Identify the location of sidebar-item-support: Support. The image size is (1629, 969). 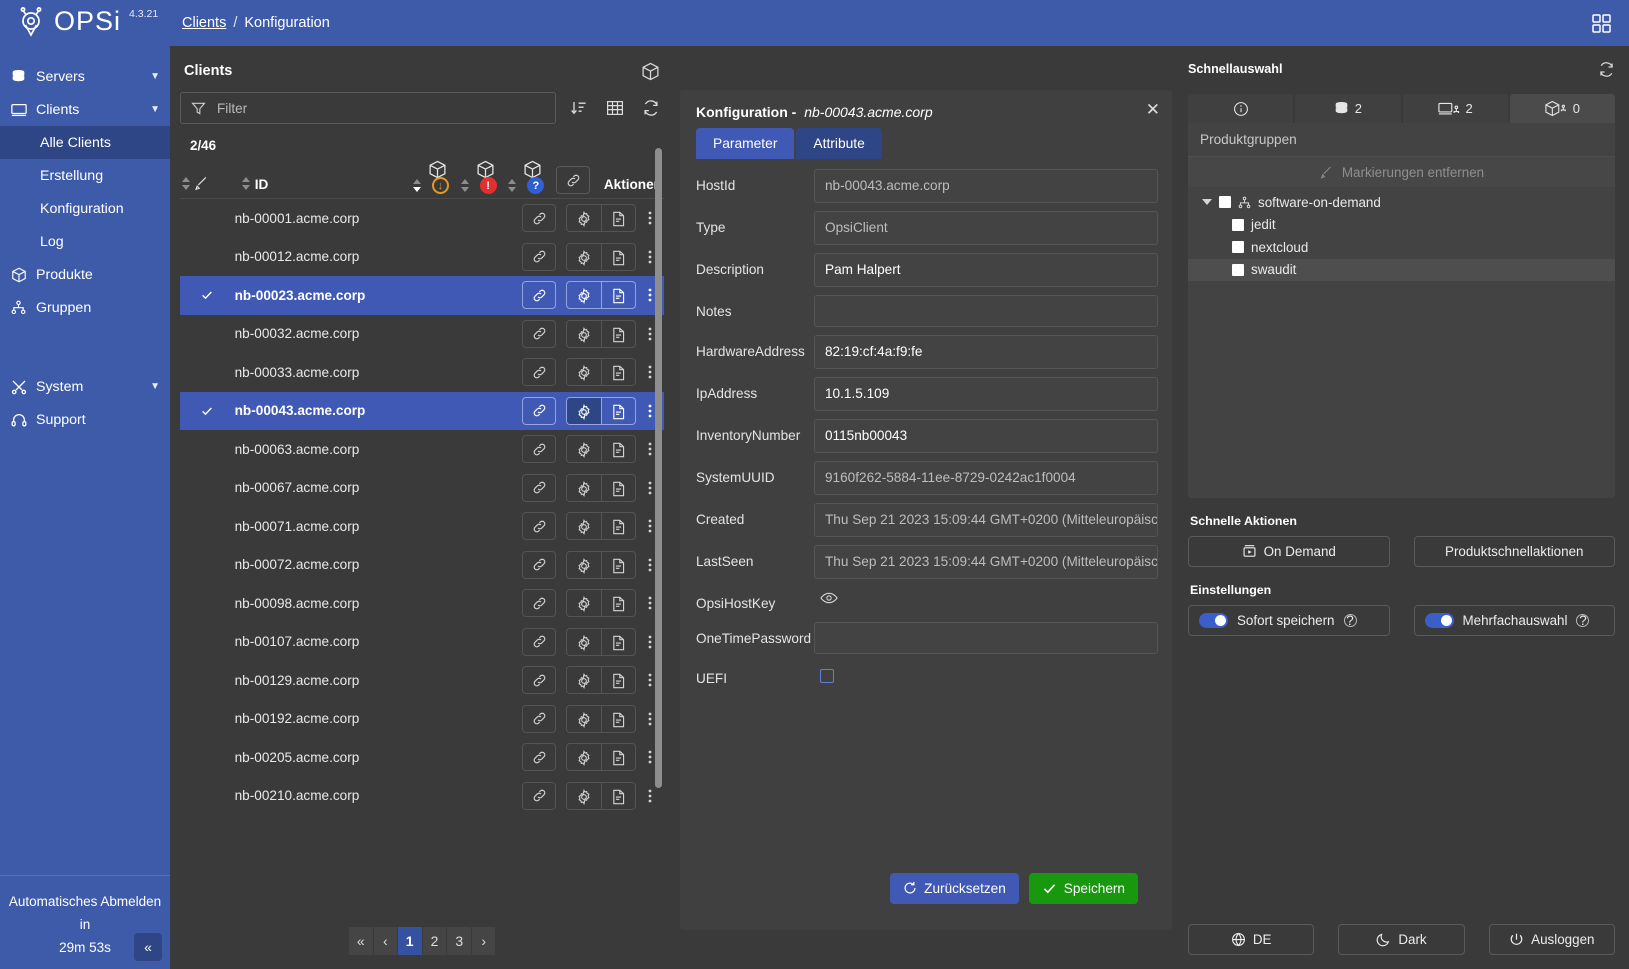
(85, 419).